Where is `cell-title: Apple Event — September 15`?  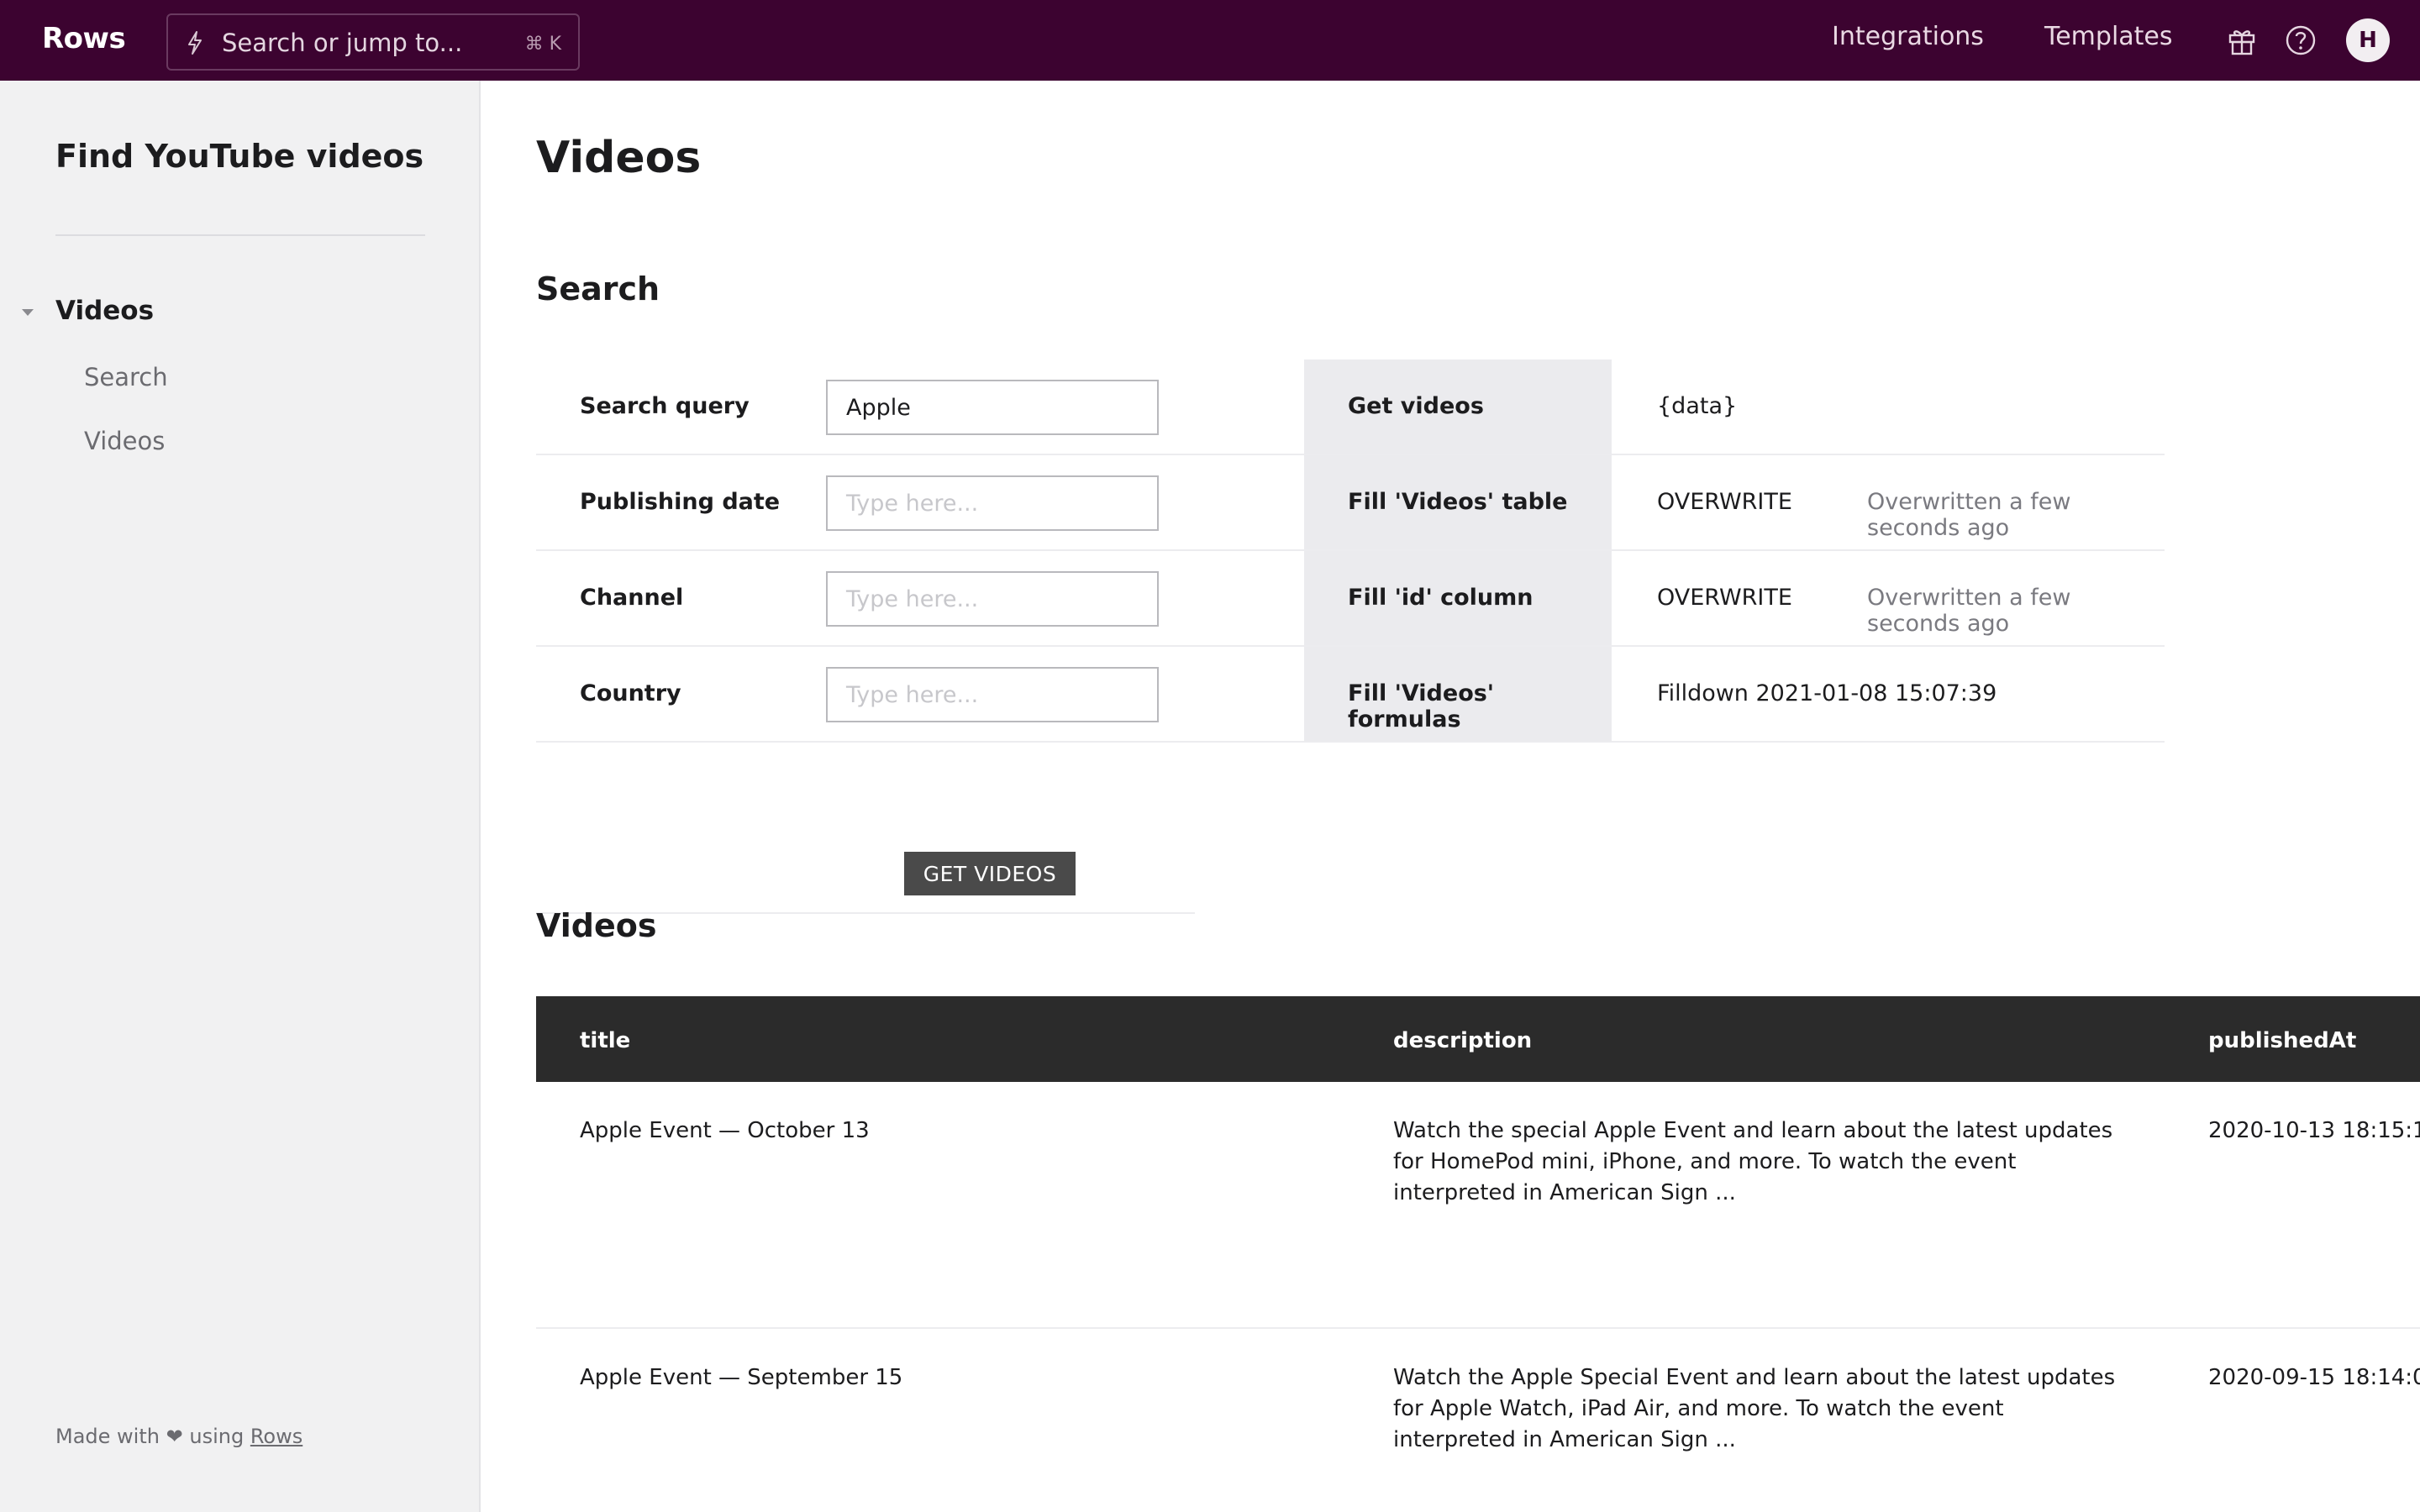
cell-title: Apple Event — September 15 is located at coordinates (958, 1378).